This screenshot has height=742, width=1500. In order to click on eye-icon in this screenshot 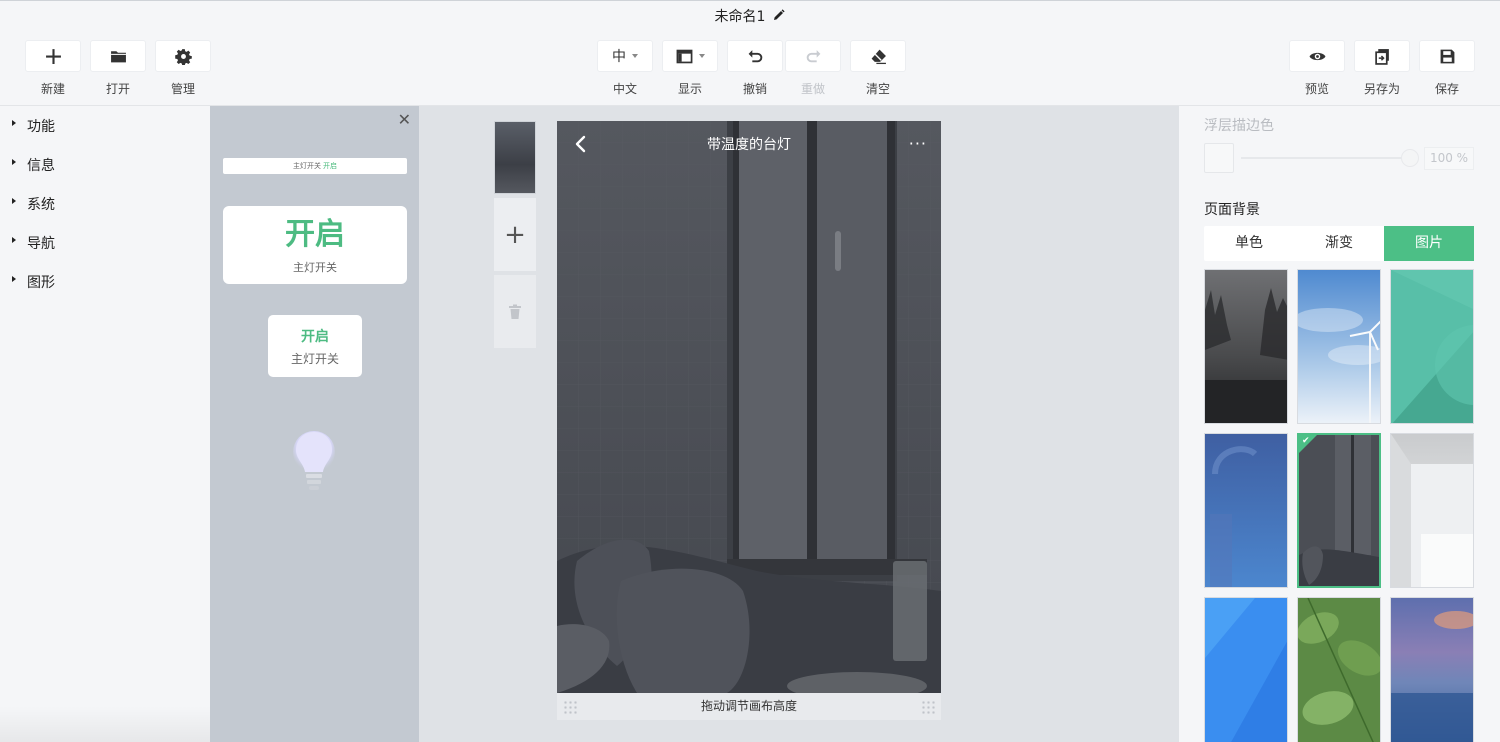, I will do `click(1317, 56)`.